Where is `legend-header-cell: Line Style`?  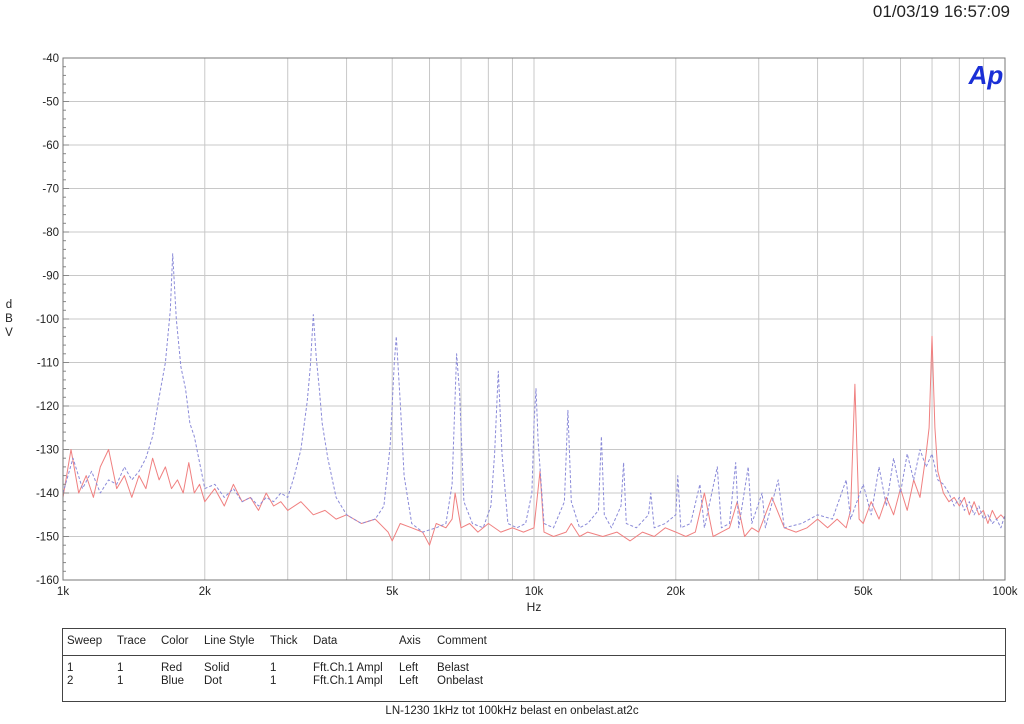
legend-header-cell: Line Style is located at coordinates (229, 641).